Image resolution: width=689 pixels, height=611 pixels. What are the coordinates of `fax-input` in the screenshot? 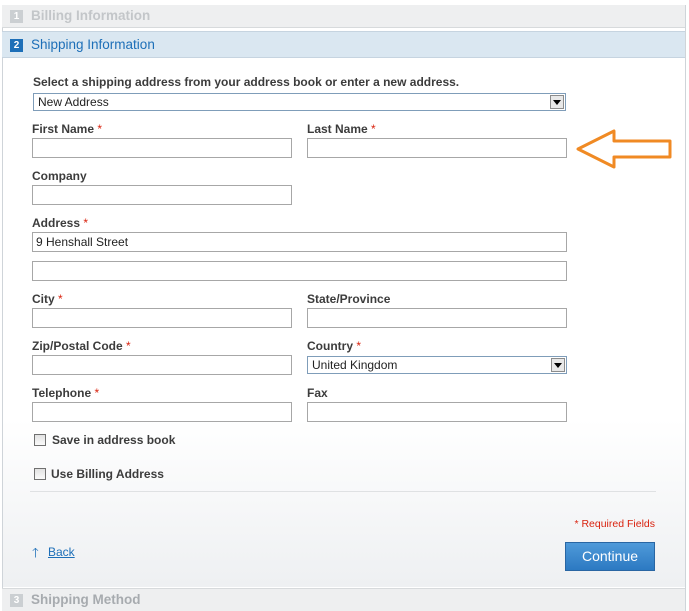 It's located at (437, 412).